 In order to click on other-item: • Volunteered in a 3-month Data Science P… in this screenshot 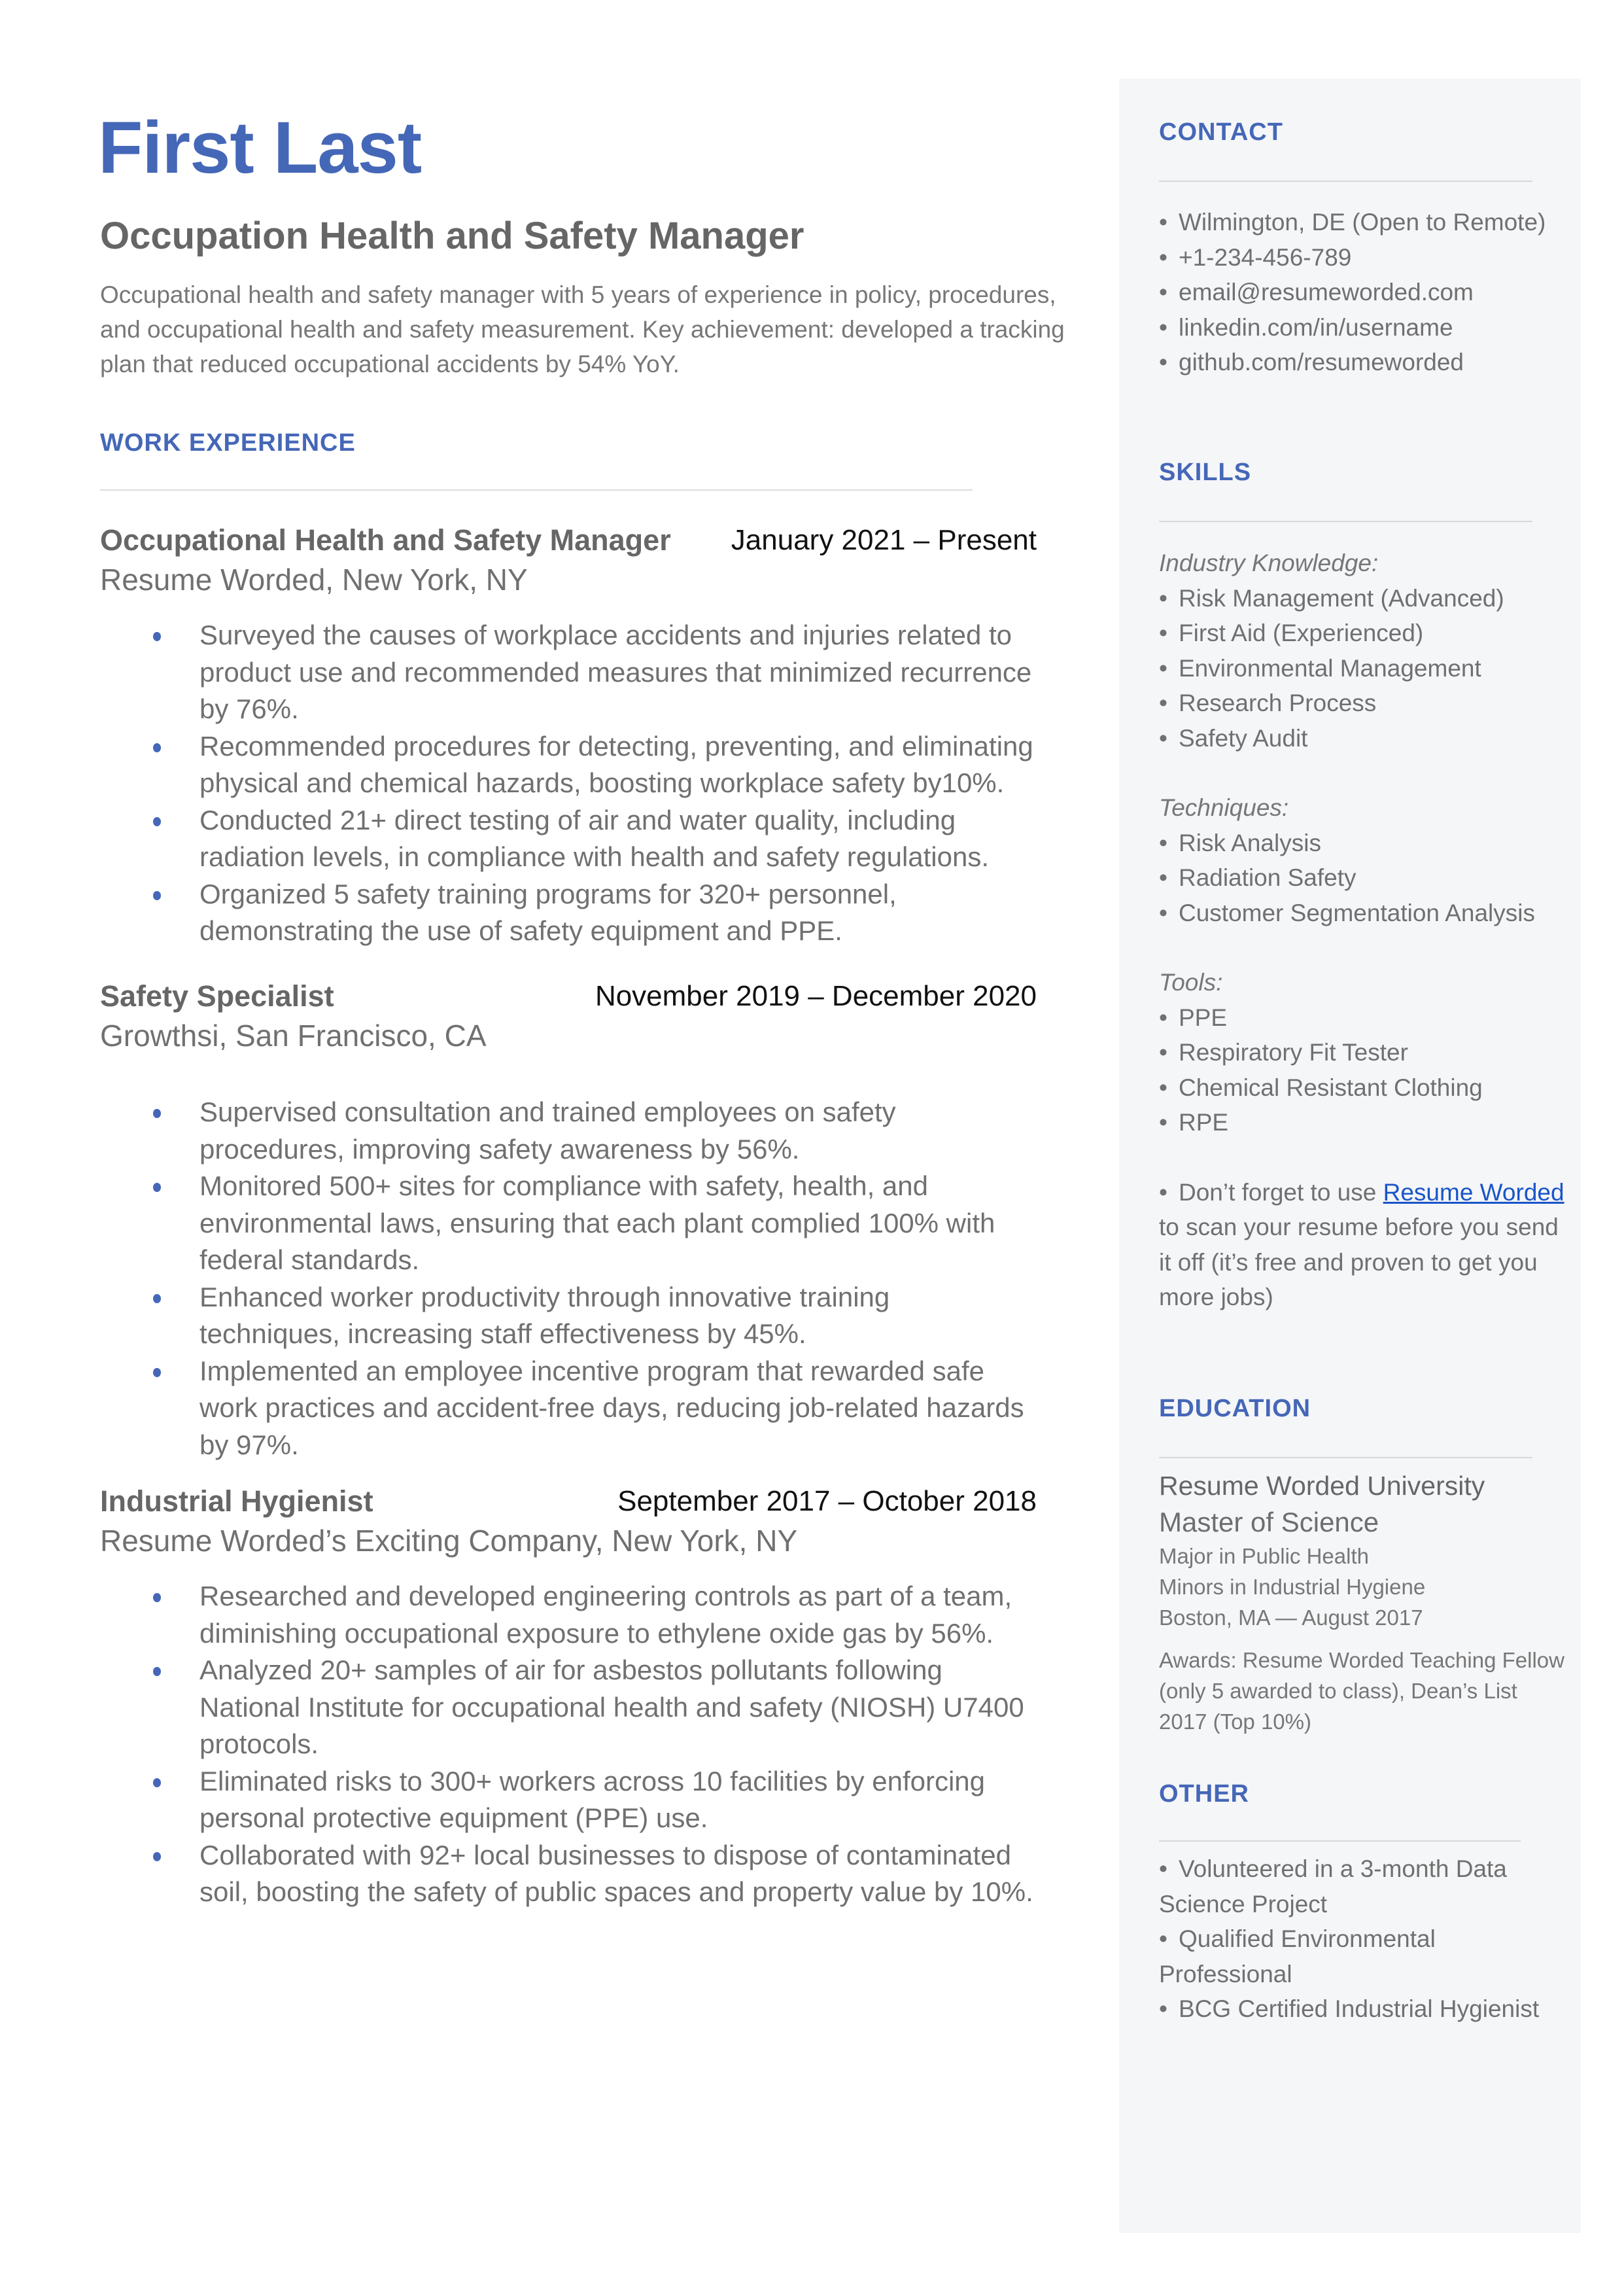, I will do `click(1361, 1886)`.